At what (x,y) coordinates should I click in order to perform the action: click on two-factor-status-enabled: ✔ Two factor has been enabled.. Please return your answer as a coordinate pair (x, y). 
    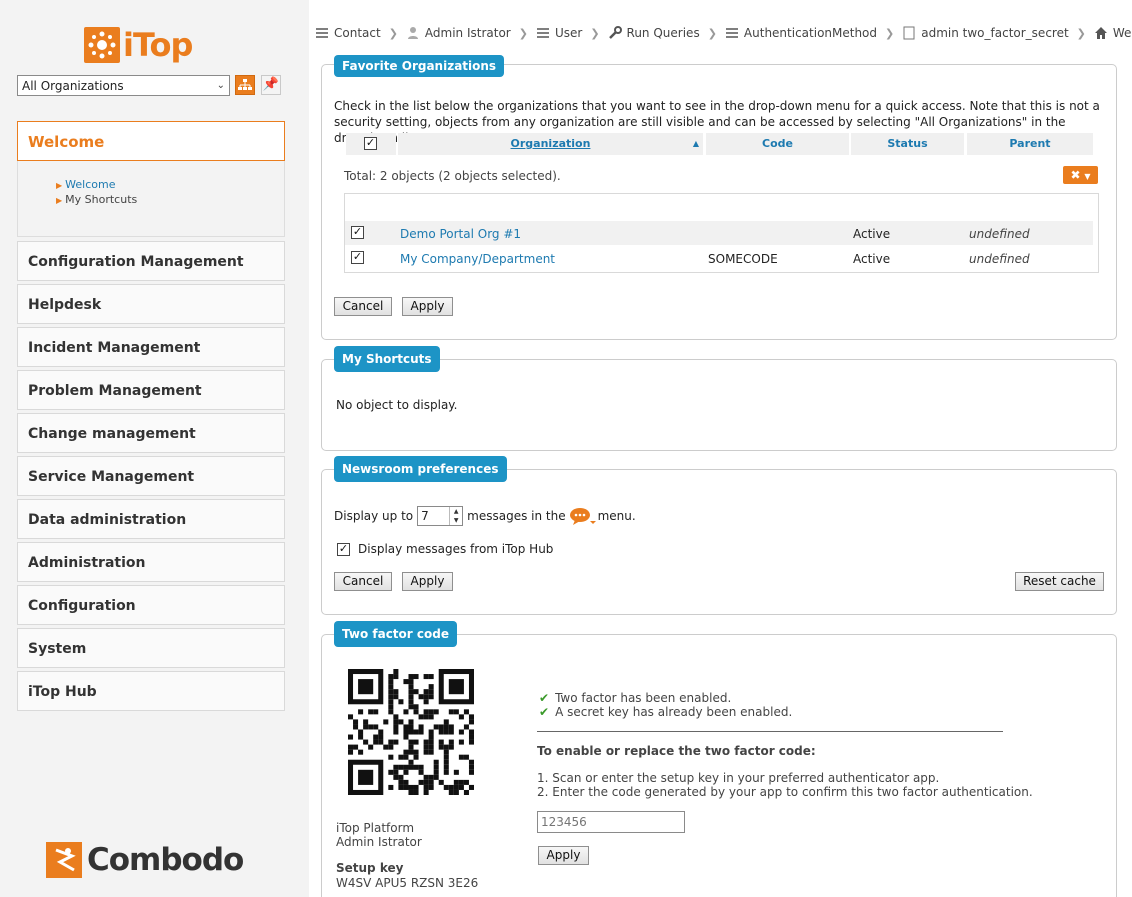
    Looking at the image, I should click on (635, 698).